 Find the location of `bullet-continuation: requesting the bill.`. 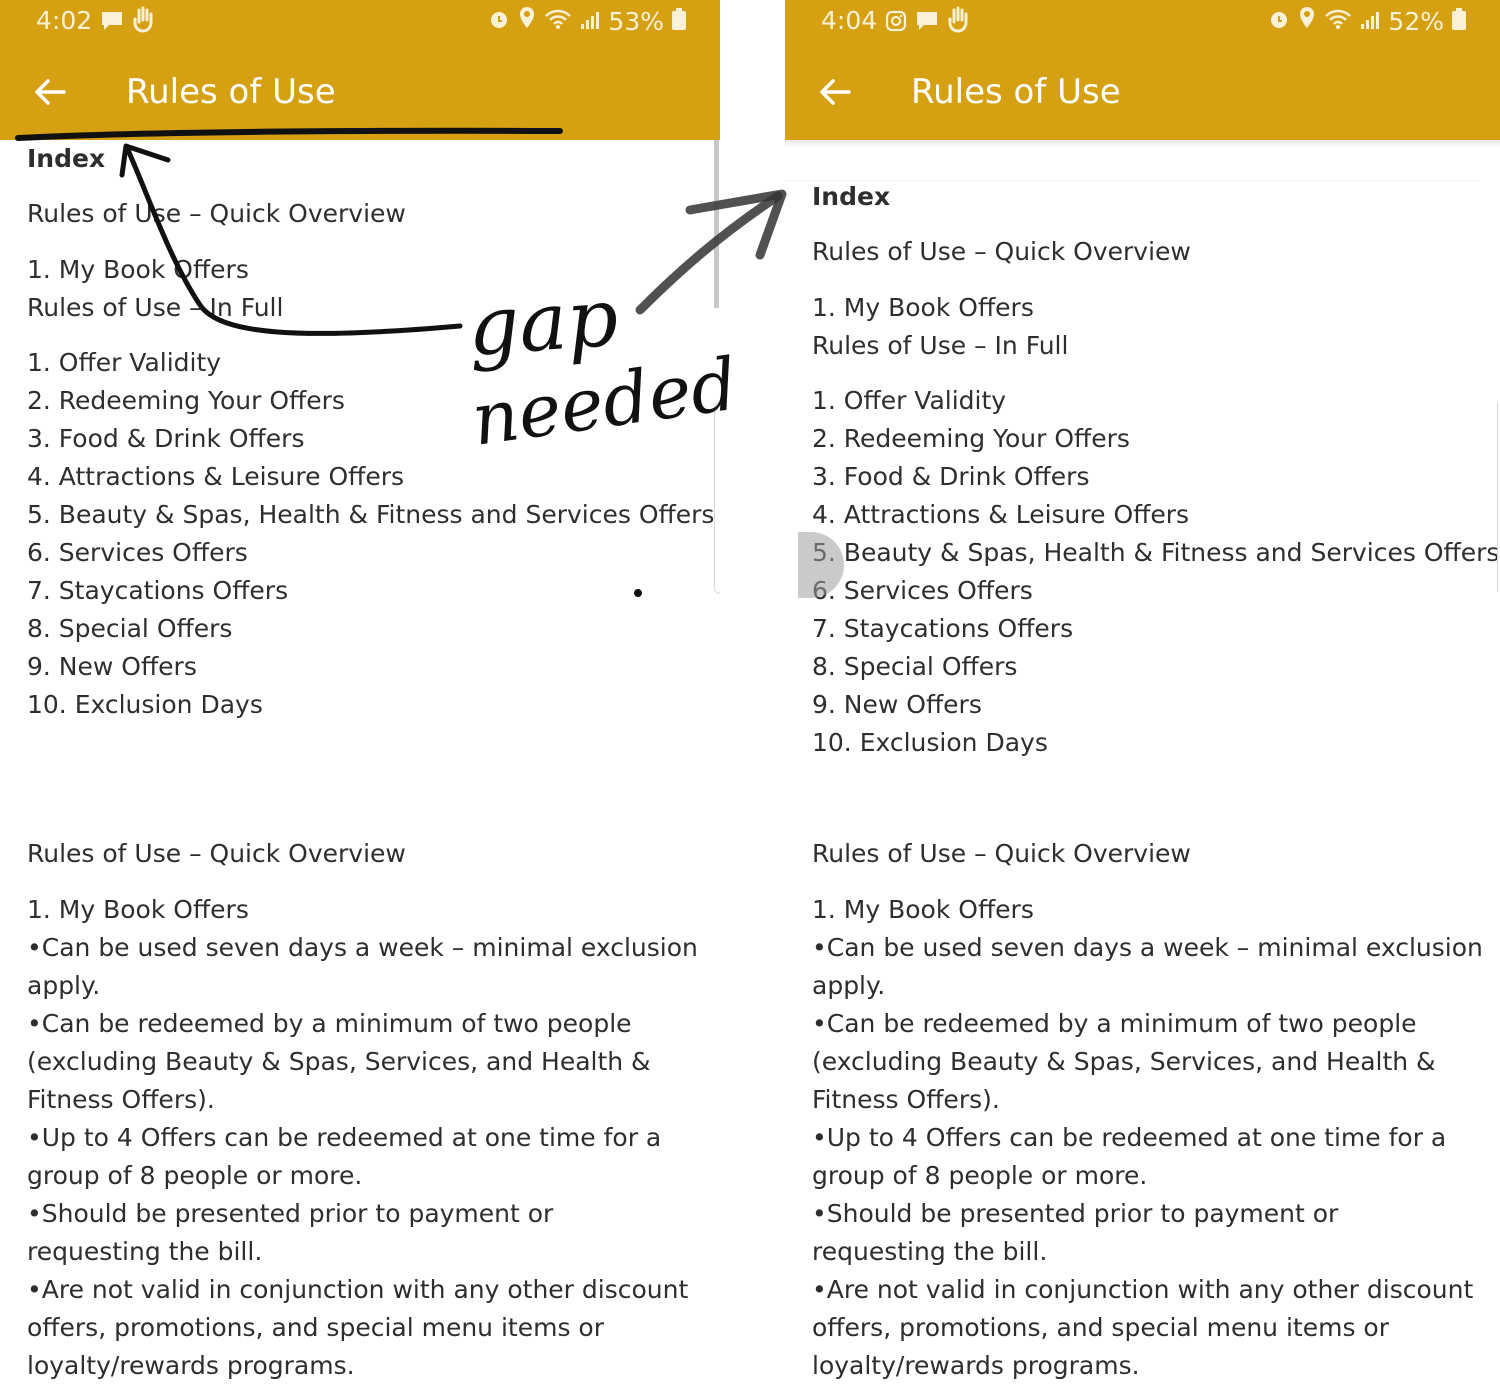

bullet-continuation: requesting the bill. is located at coordinates (145, 1251).